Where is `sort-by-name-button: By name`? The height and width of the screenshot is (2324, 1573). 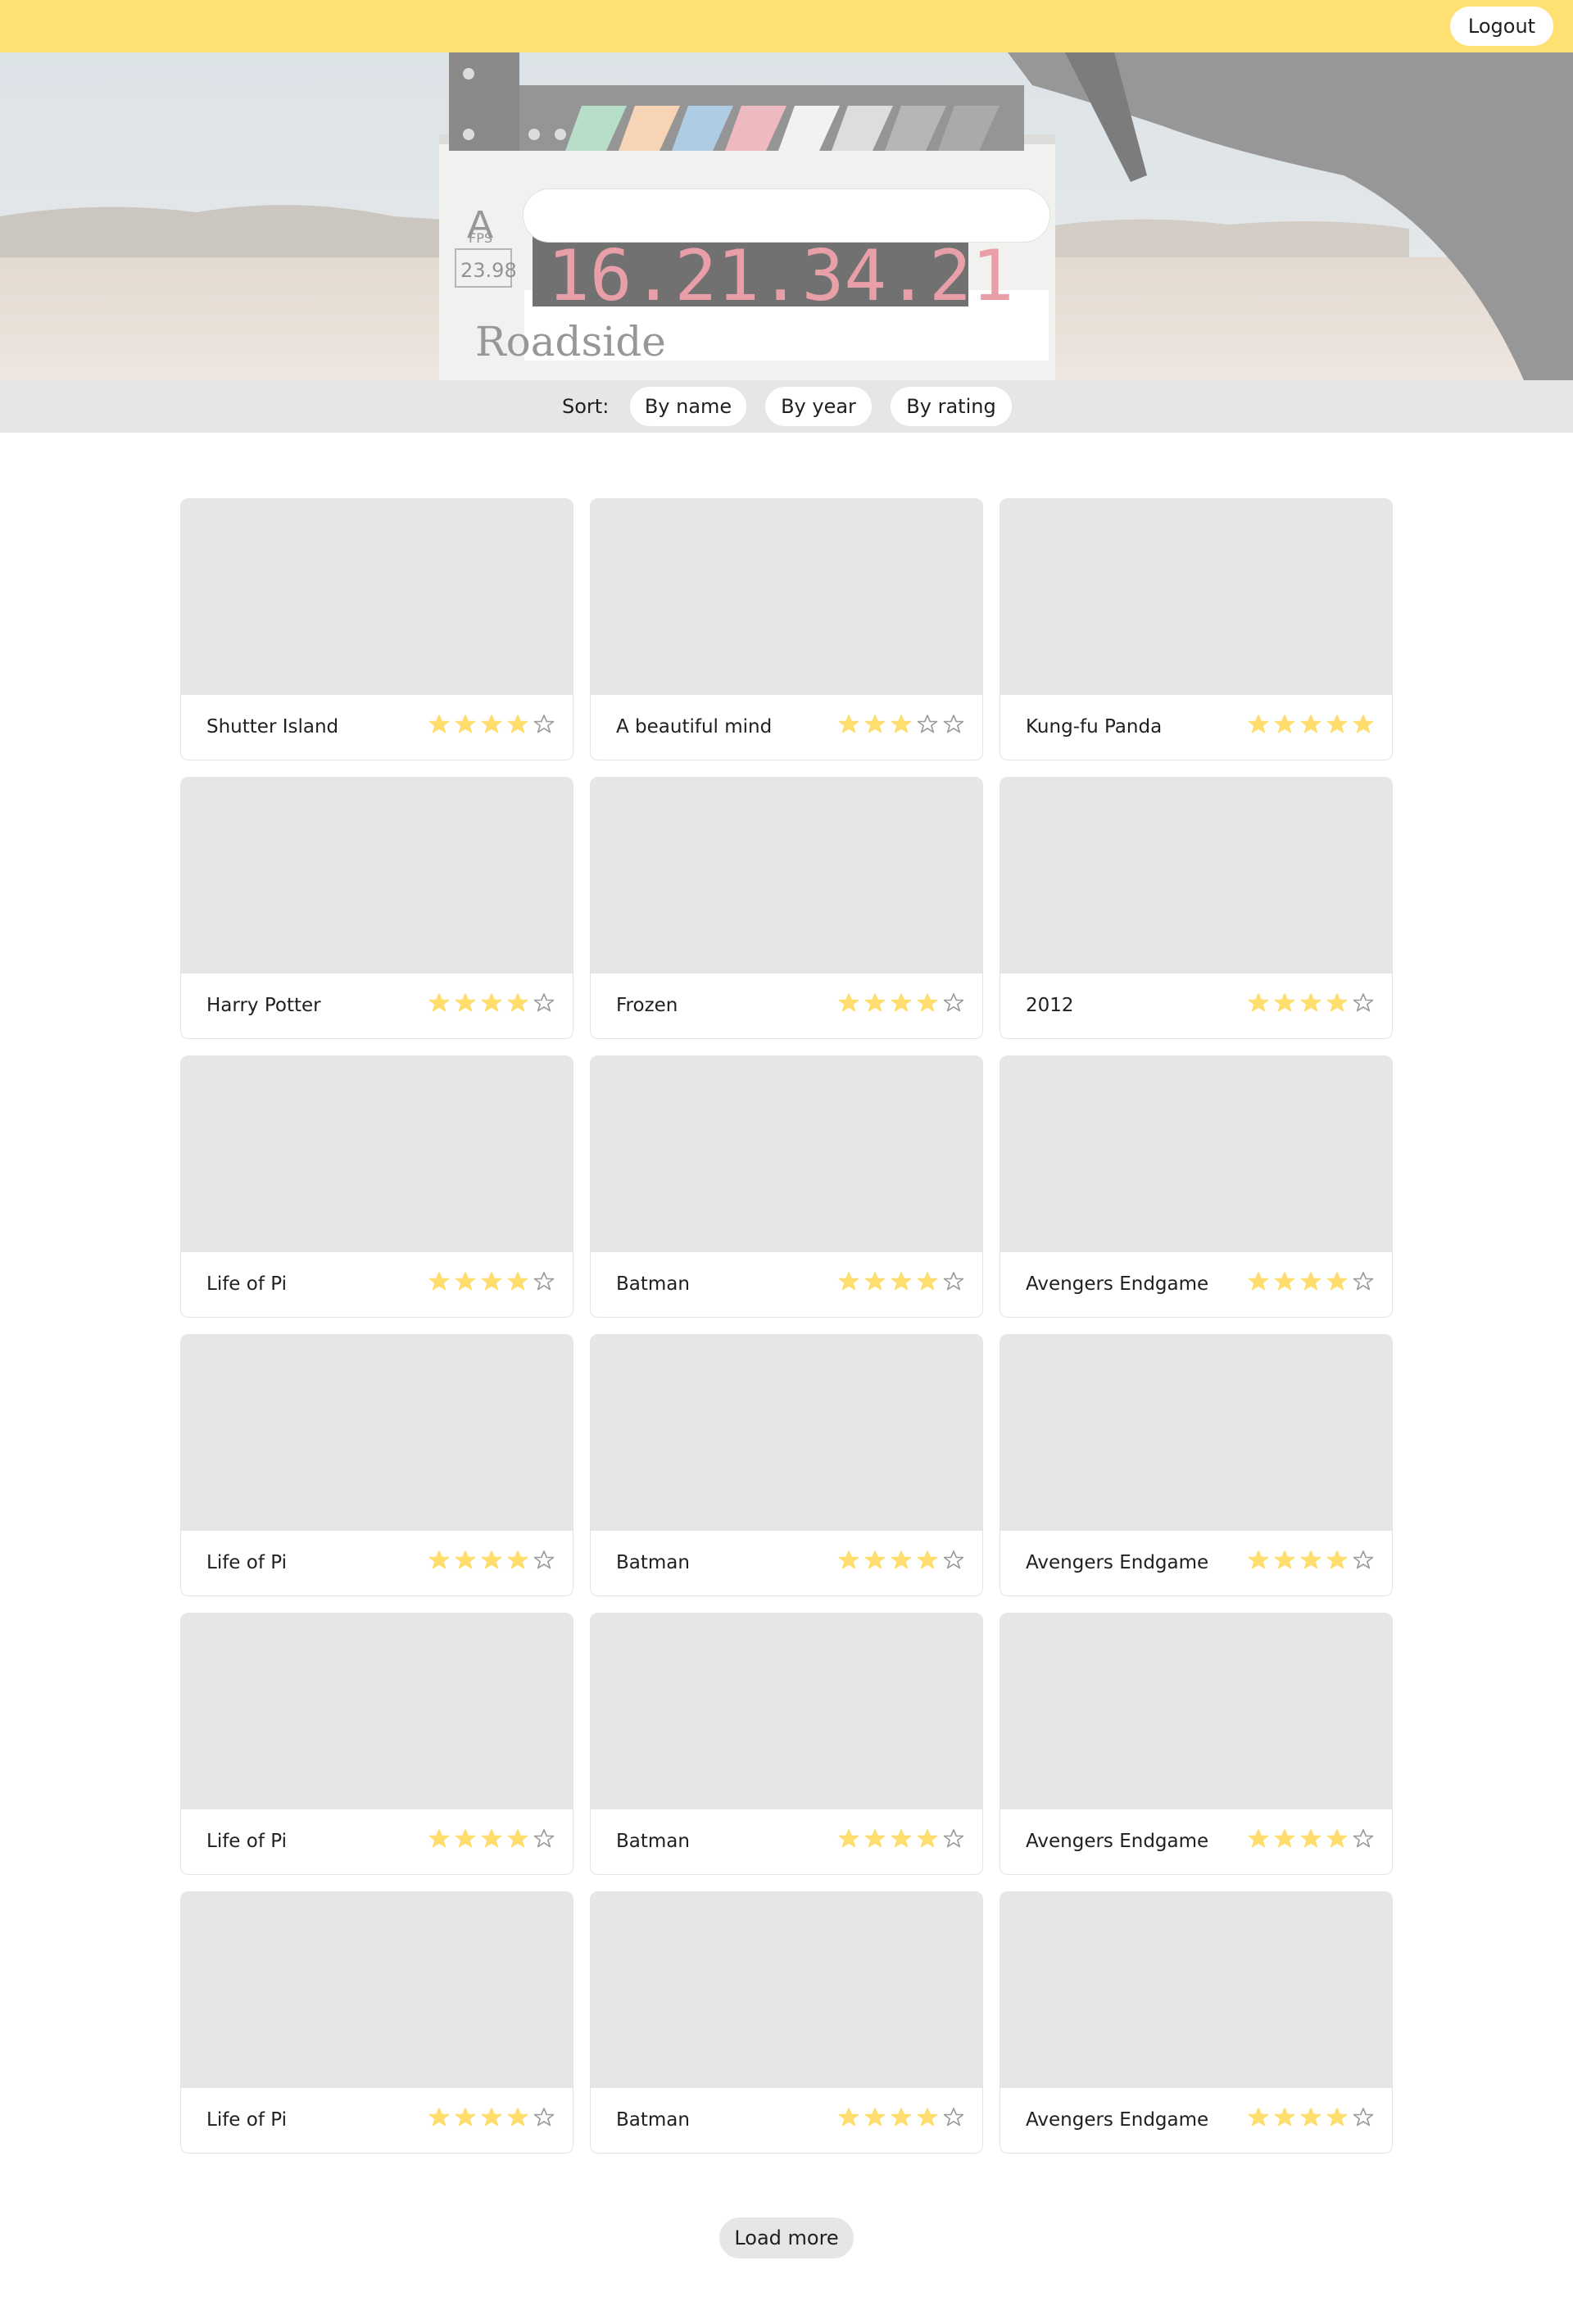
sort-by-name-button: By name is located at coordinates (688, 406).